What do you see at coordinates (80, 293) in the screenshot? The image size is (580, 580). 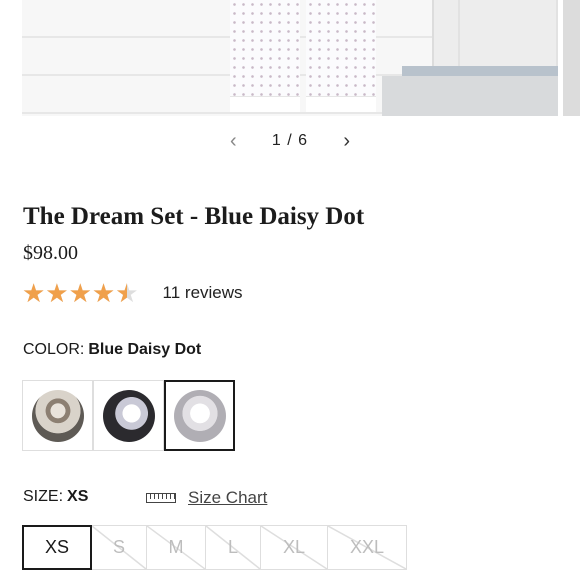 I see `star-rating: ★★★★★ ★★★★★` at bounding box center [80, 293].